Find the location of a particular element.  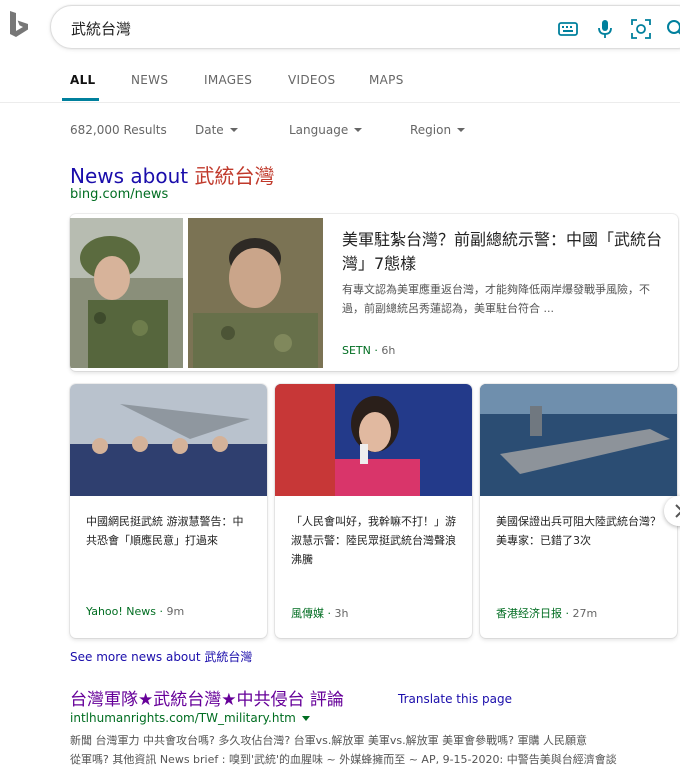

tab-videos: VIDEOS is located at coordinates (311, 80).